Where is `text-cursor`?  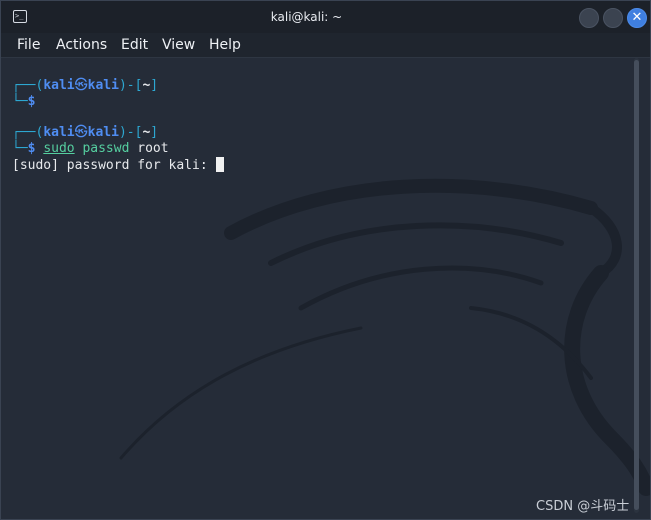 text-cursor is located at coordinates (219, 164).